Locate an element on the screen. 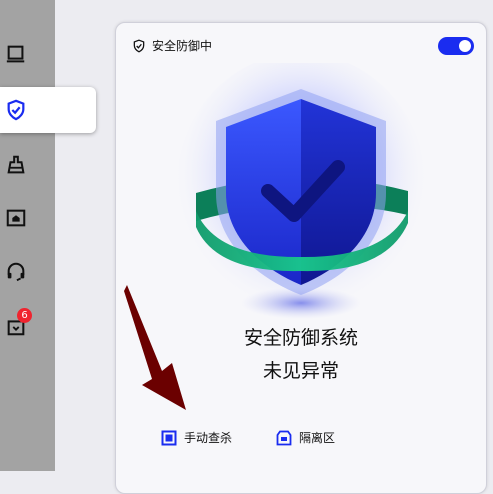  protection-status-label: 安全防御中 is located at coordinates (182, 46).